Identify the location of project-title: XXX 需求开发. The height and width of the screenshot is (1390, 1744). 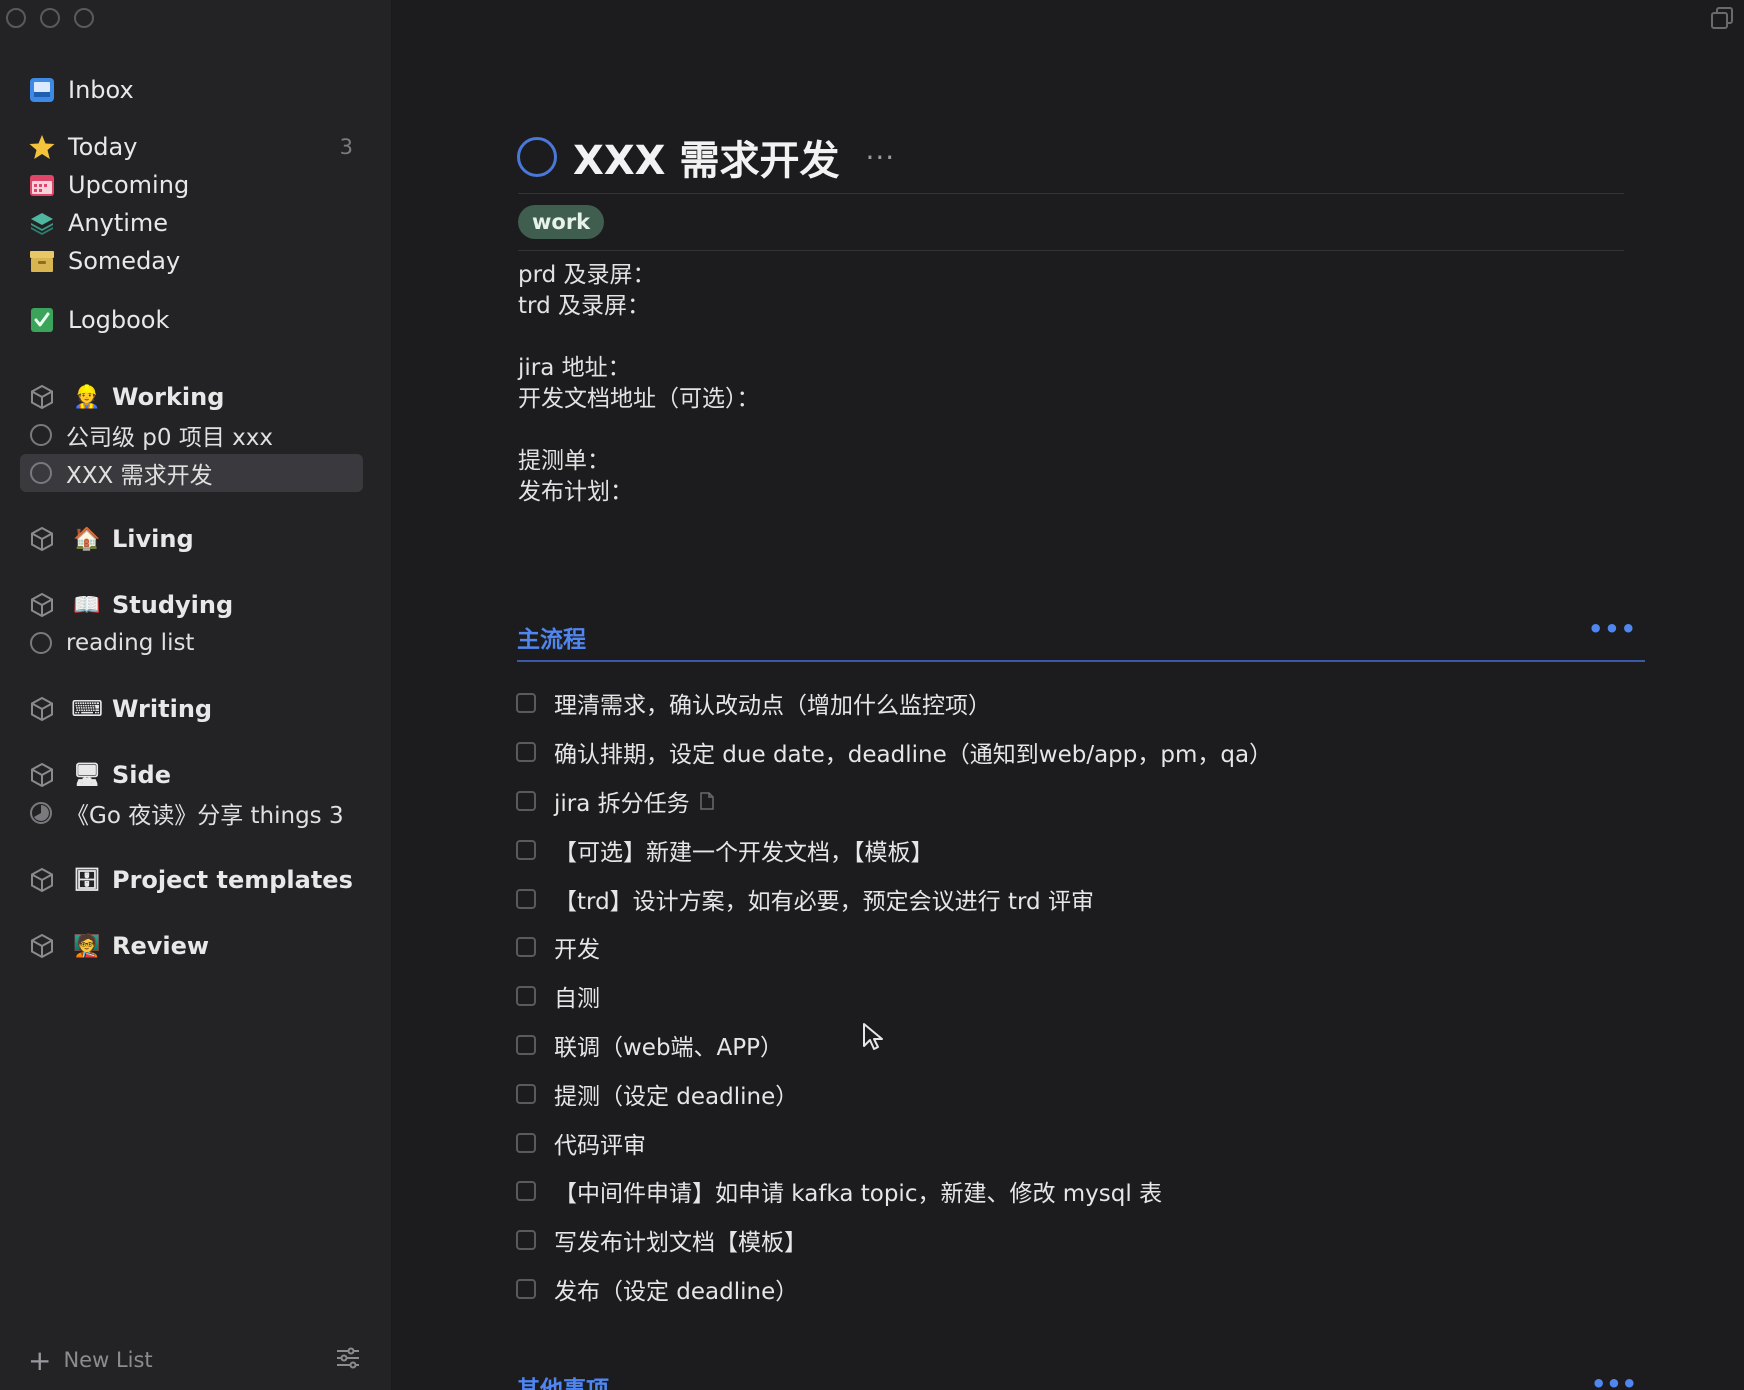
(706, 157).